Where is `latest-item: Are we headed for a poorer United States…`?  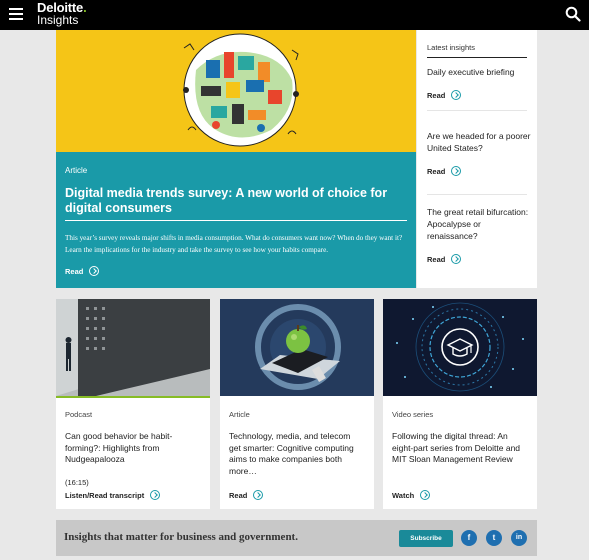 latest-item: Are we headed for a poorer United States… is located at coordinates (479, 153).